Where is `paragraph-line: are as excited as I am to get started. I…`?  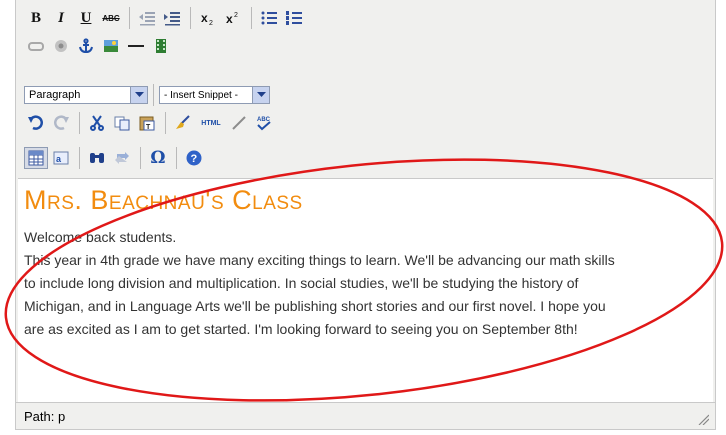 paragraph-line: are as excited as I am to get started. I… is located at coordinates (301, 329).